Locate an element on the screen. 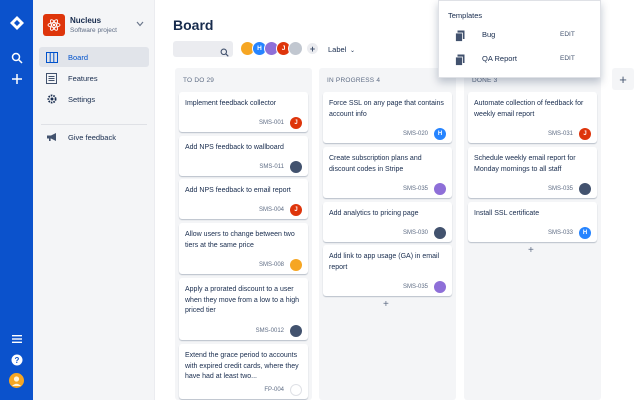  column-title: DONE is located at coordinates (482, 80).